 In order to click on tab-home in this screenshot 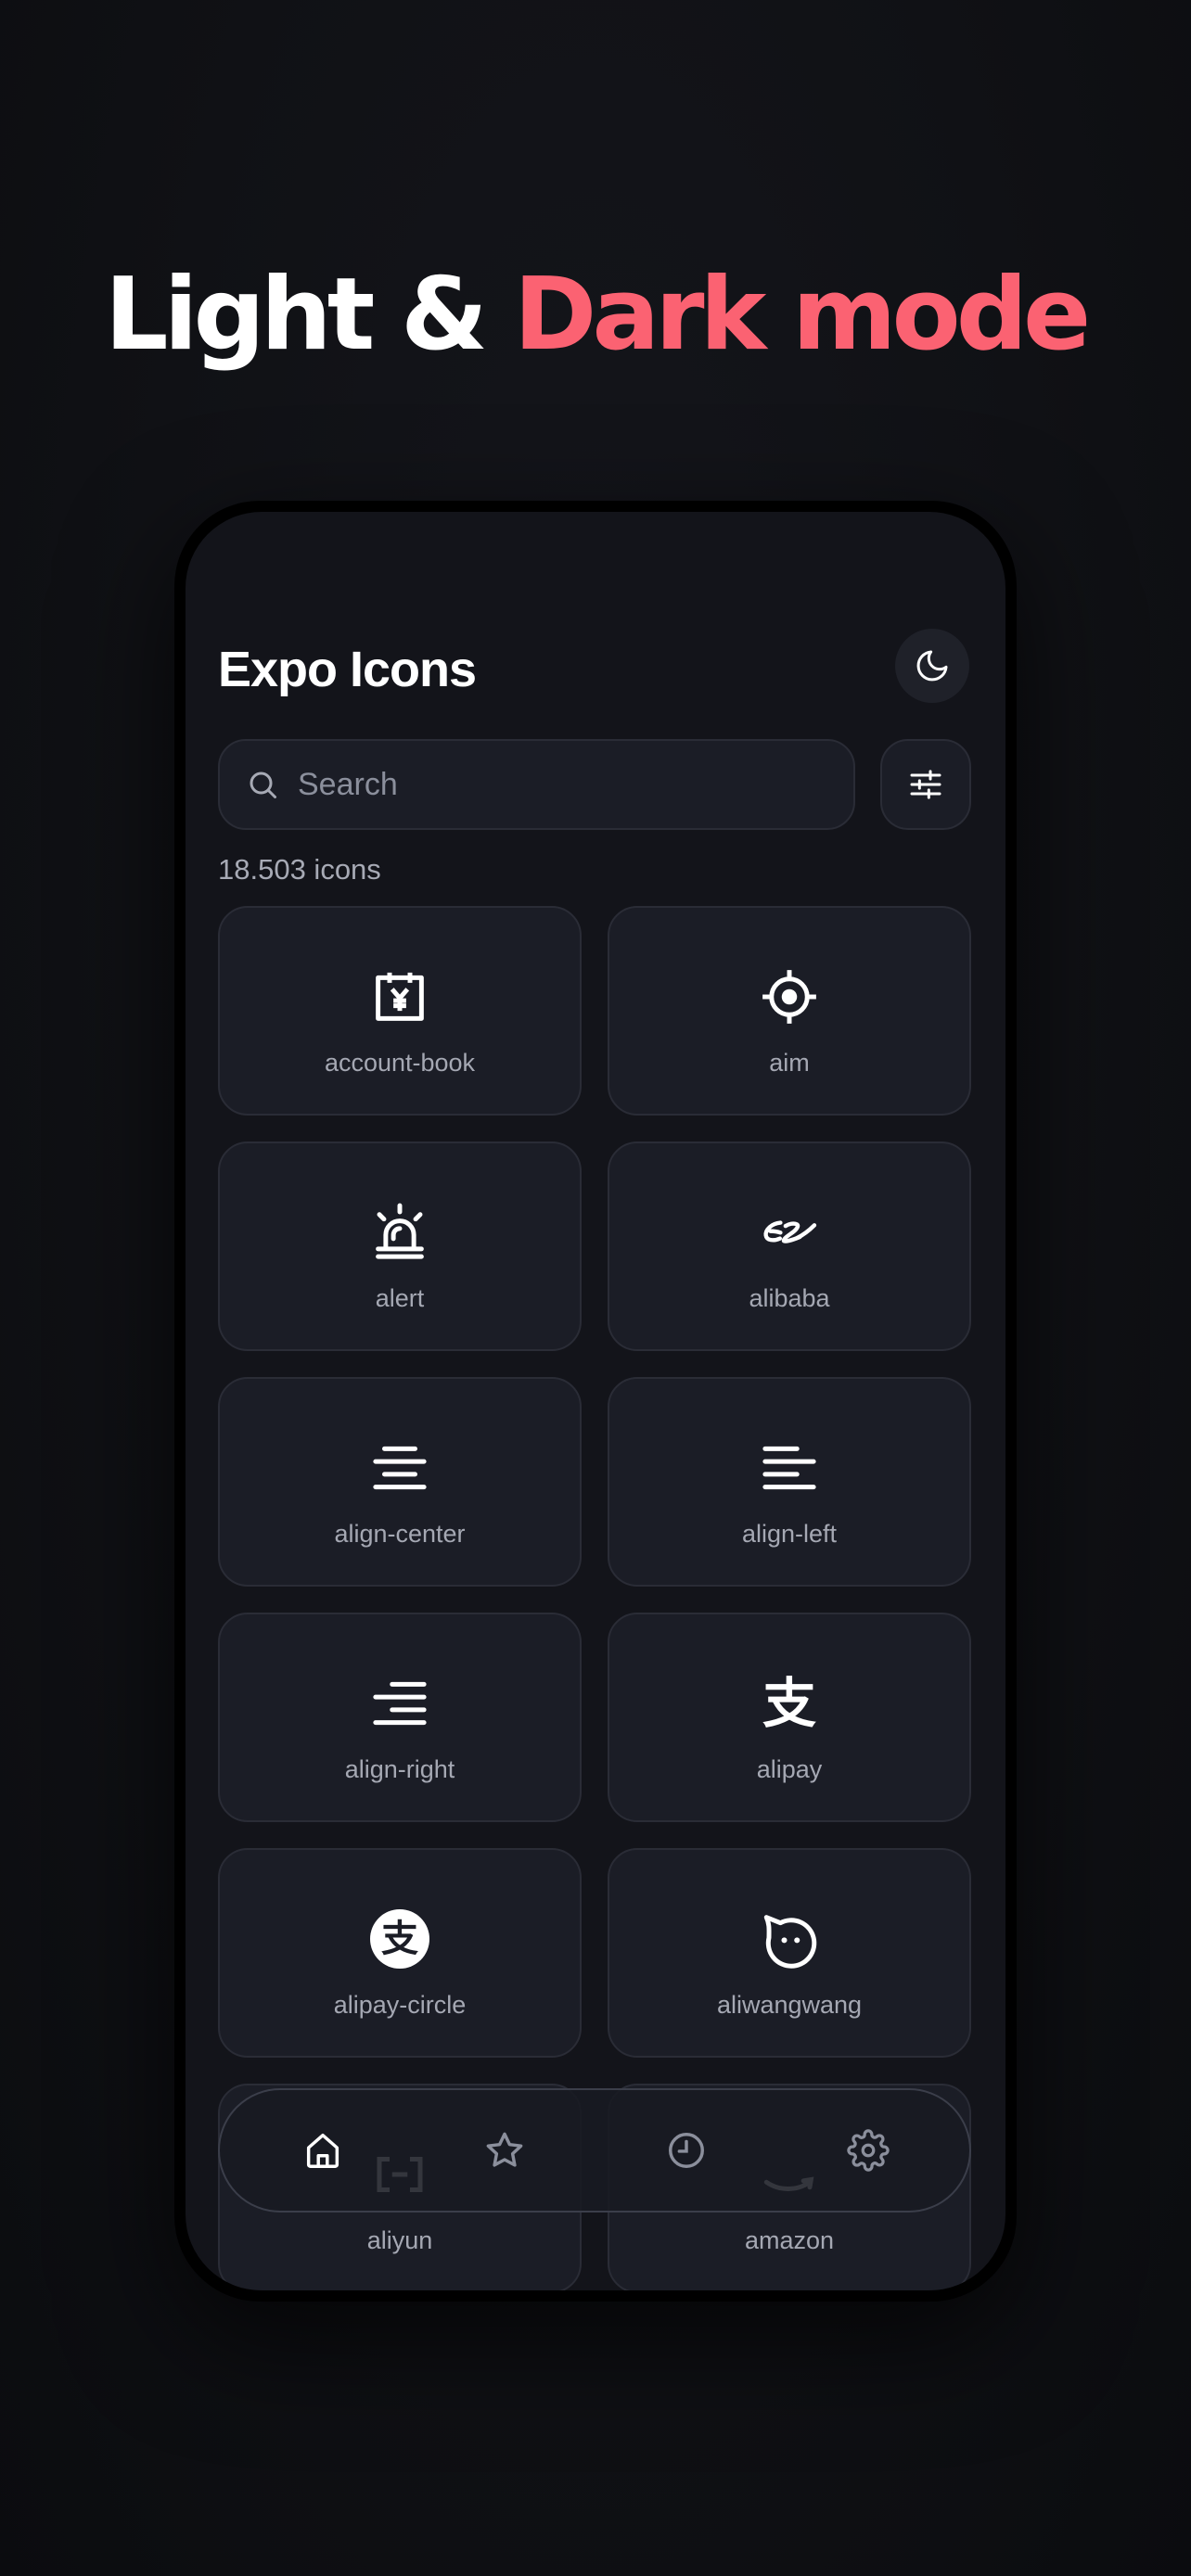, I will do `click(322, 2151)`.